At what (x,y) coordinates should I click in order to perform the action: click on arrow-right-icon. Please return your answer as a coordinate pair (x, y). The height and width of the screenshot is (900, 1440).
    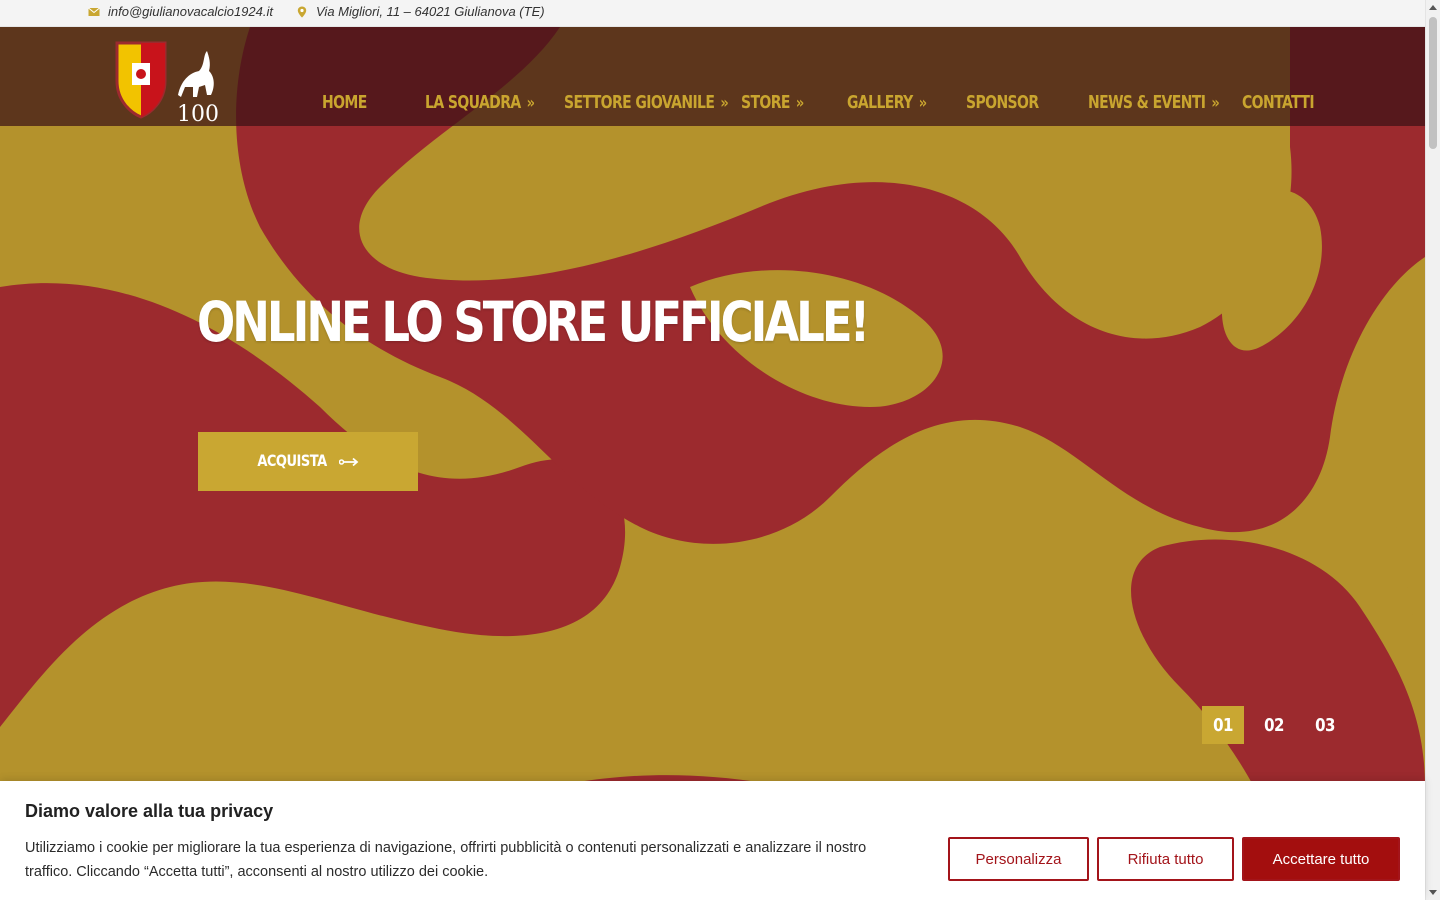
    Looking at the image, I should click on (348, 461).